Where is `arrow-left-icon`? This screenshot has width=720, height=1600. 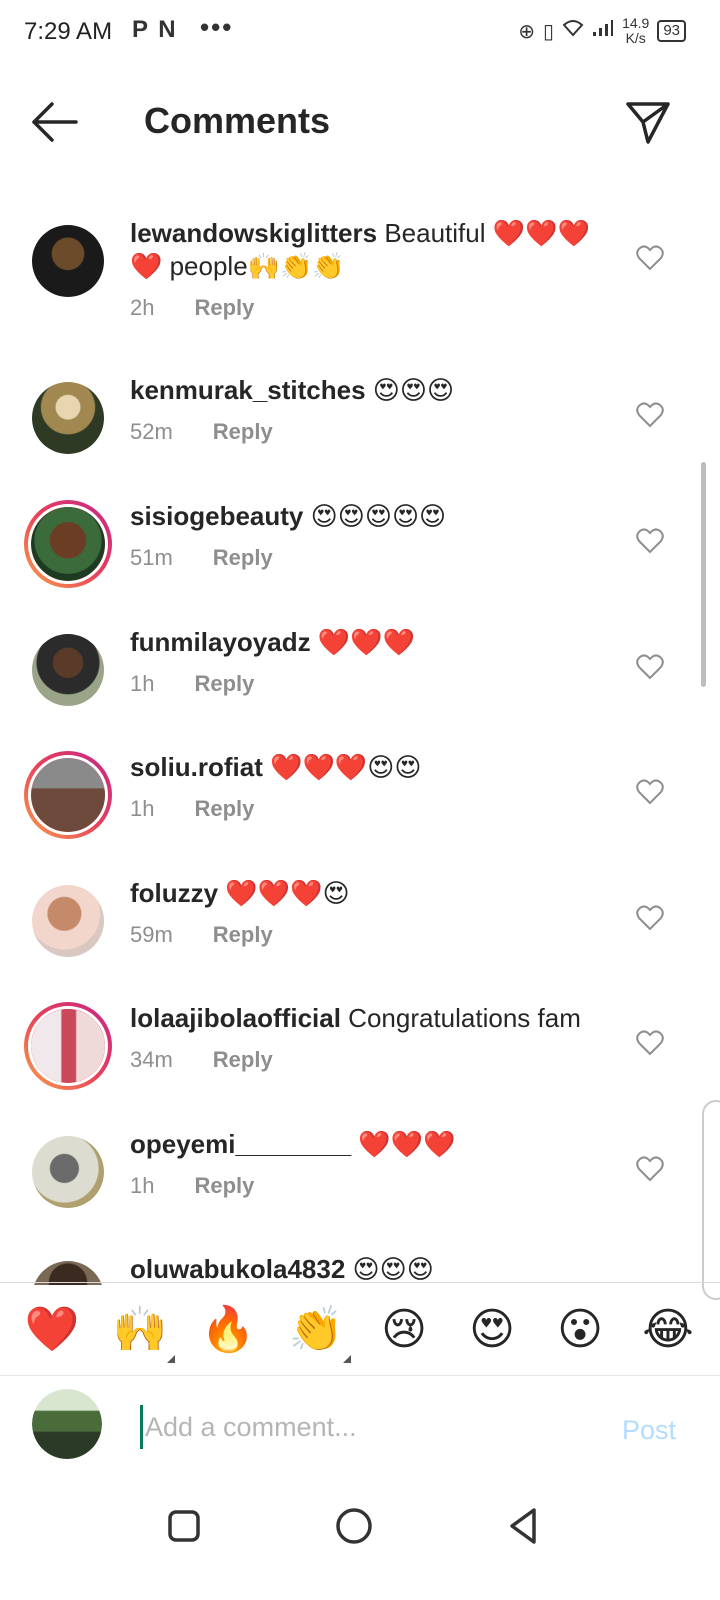 arrow-left-icon is located at coordinates (55, 122).